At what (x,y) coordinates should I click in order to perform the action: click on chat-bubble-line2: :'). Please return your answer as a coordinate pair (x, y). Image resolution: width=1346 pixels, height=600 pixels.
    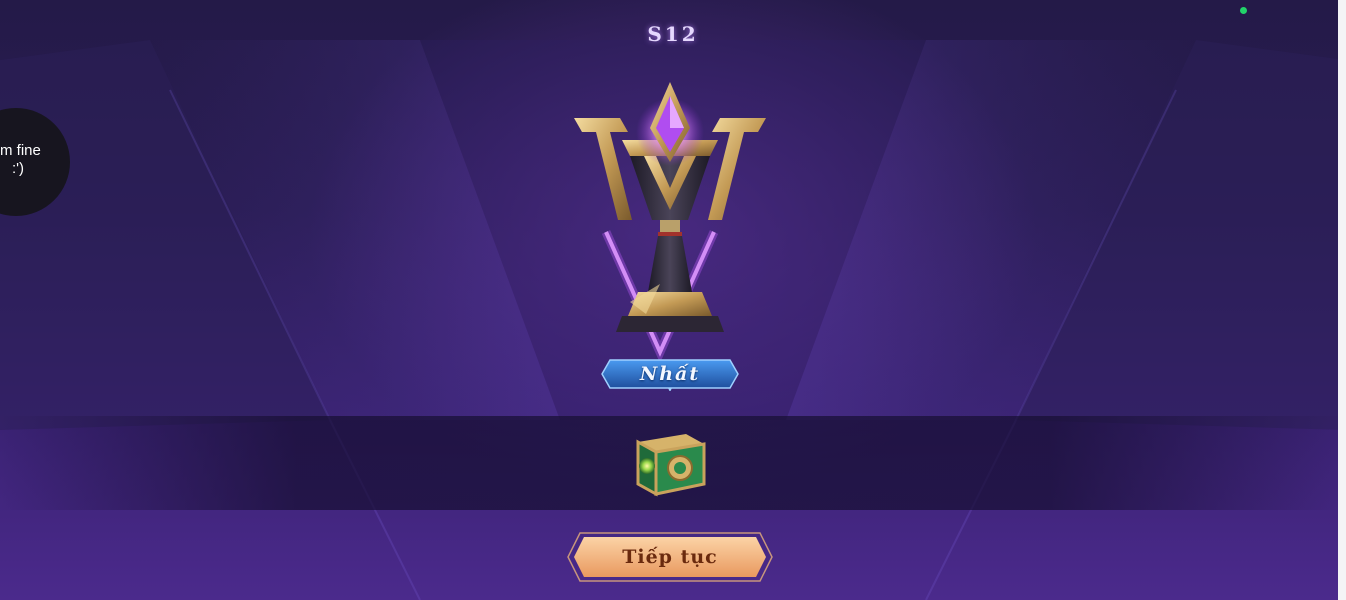
    Looking at the image, I should click on (18, 168).